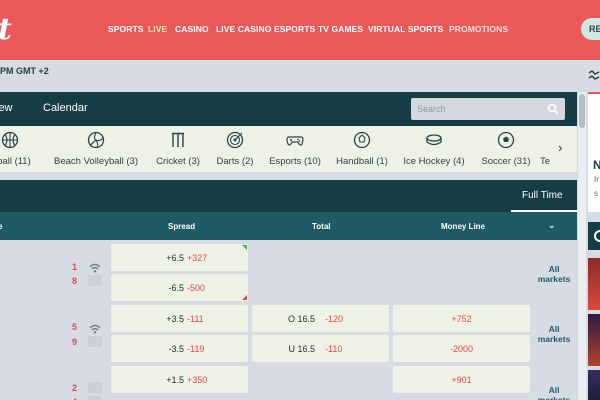 The width and height of the screenshot is (600, 400). I want to click on tab-full-time: Full Time, so click(544, 196).